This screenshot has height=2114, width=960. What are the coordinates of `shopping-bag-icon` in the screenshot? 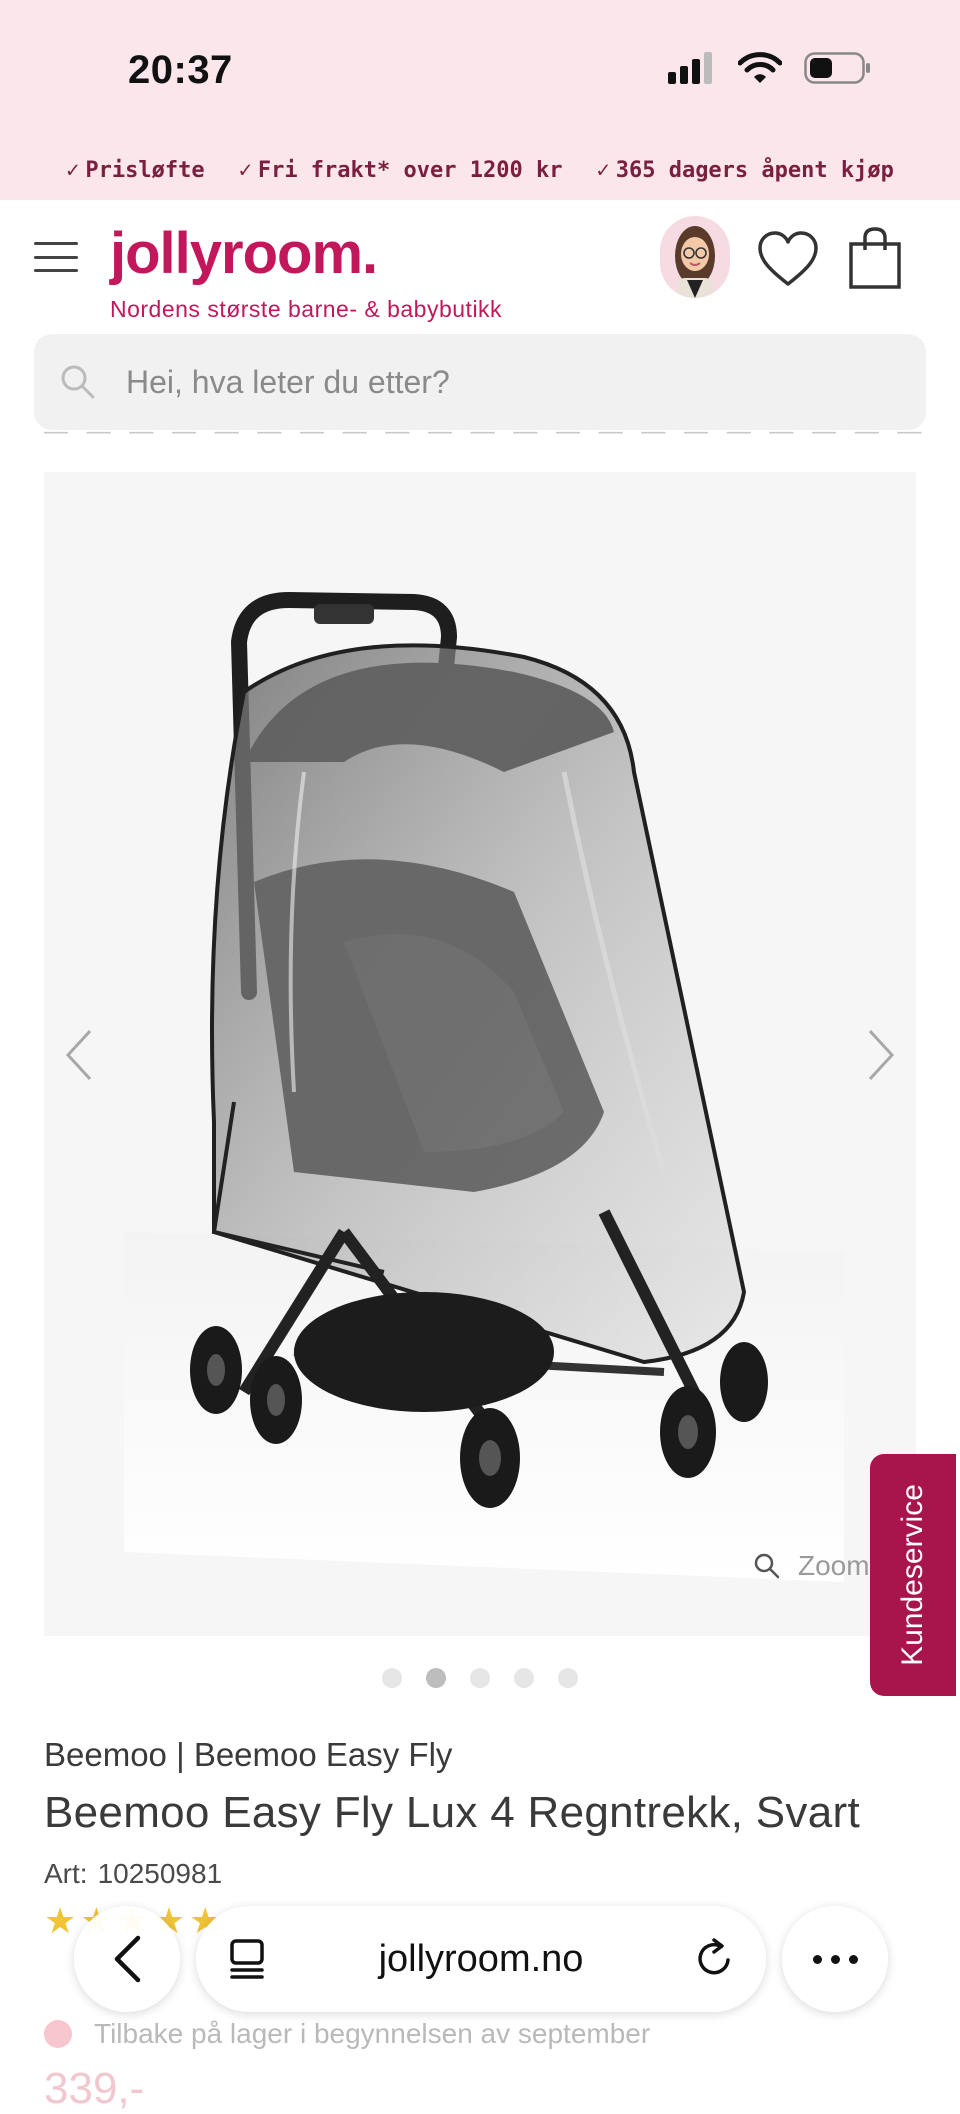 It's located at (875, 260).